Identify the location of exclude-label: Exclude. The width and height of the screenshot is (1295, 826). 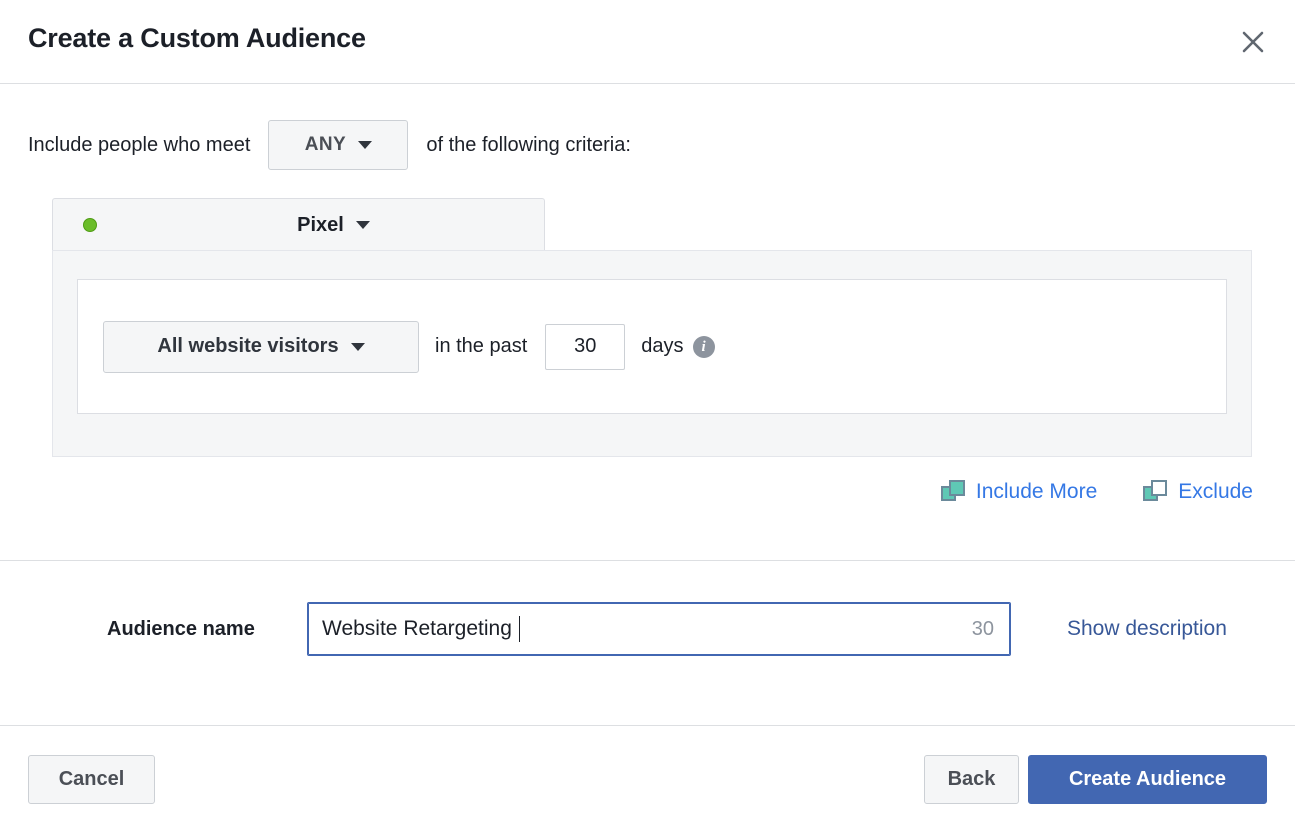
(1215, 491).